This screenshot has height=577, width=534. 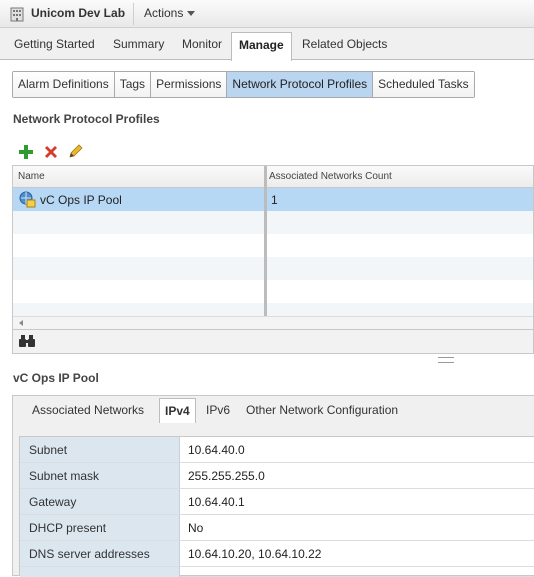 What do you see at coordinates (138, 44) in the screenshot?
I see `tab-summary: Summary` at bounding box center [138, 44].